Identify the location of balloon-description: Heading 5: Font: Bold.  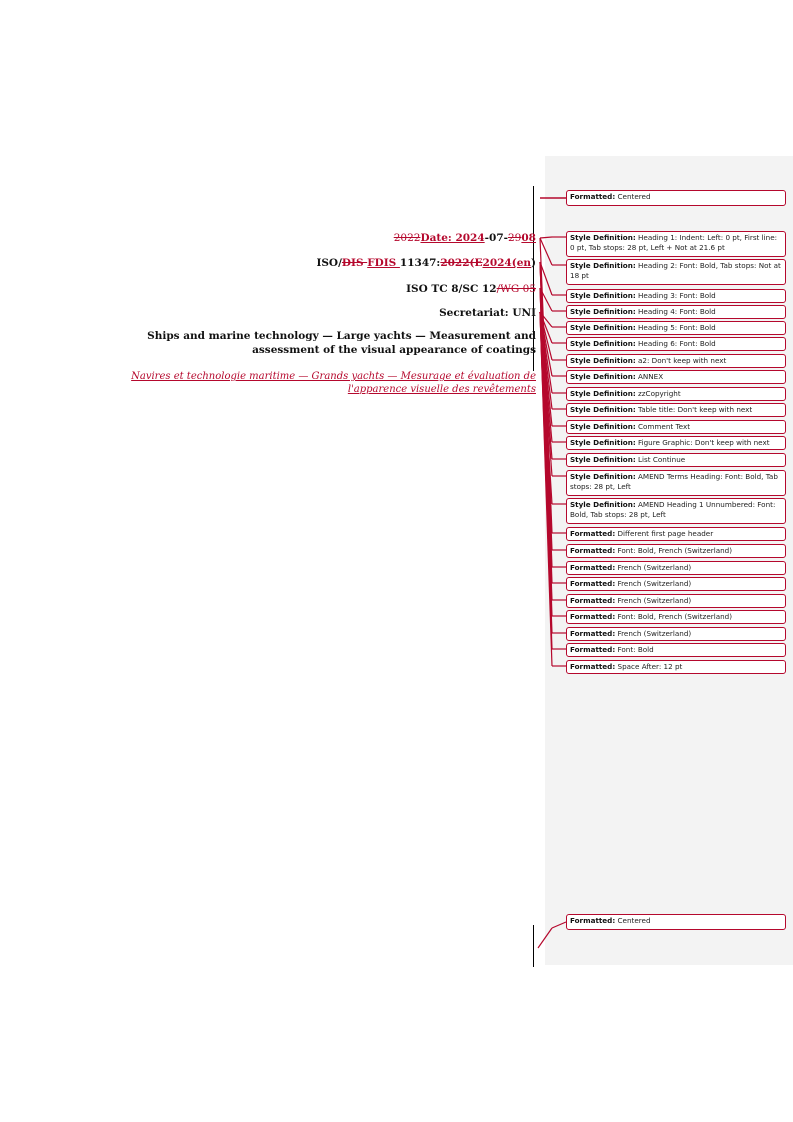
(675, 327).